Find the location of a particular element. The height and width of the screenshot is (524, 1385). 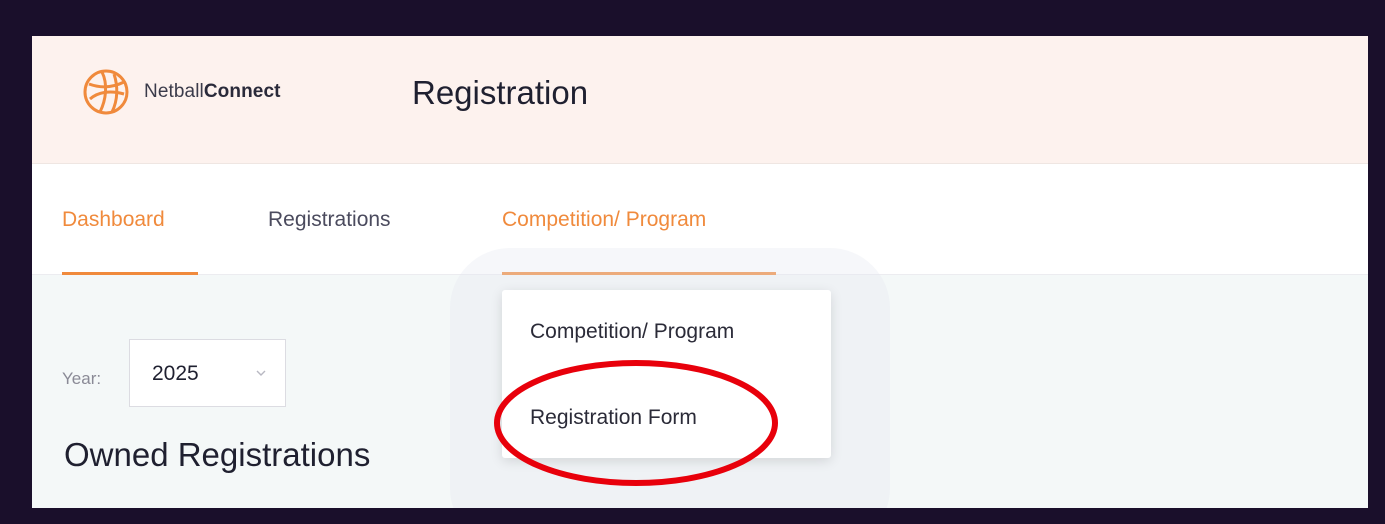

competition-dropdown-menu: Competition/ Program Registration Form is located at coordinates (666, 374).